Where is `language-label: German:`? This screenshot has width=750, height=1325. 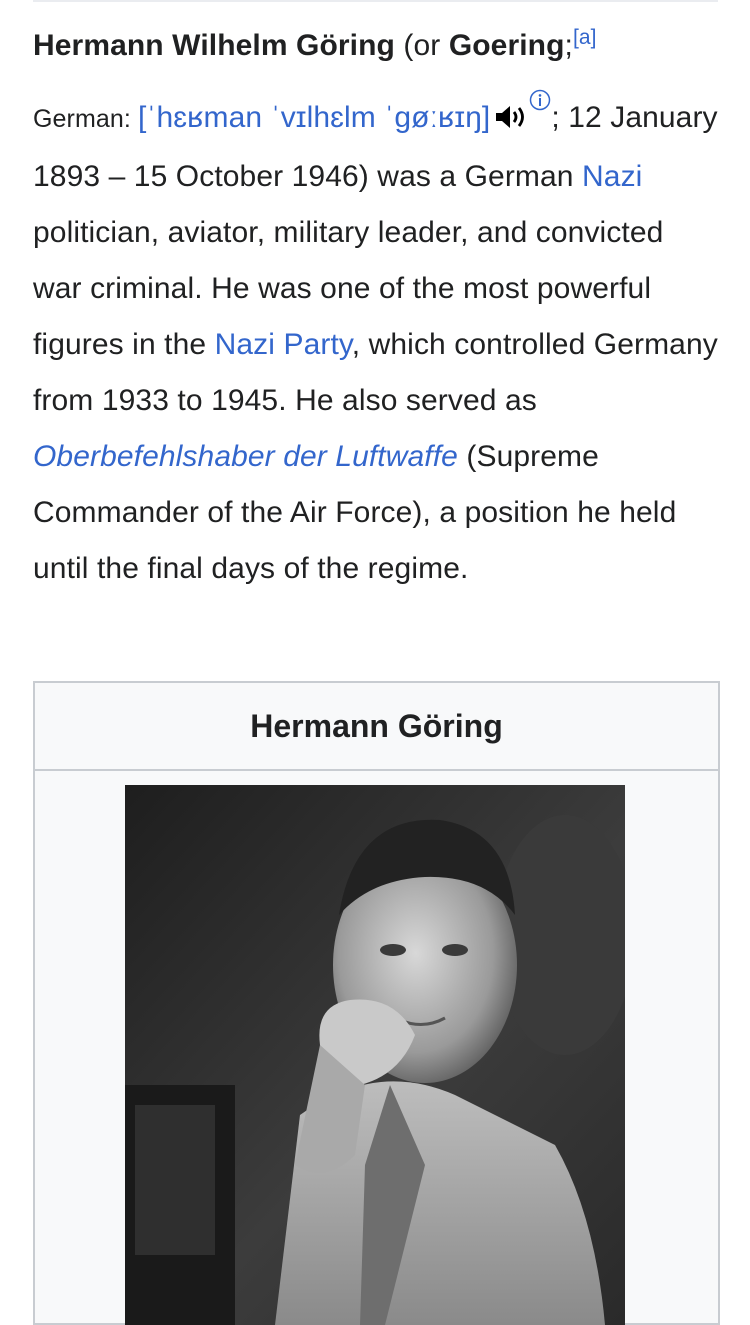 language-label: German: is located at coordinates (85, 119).